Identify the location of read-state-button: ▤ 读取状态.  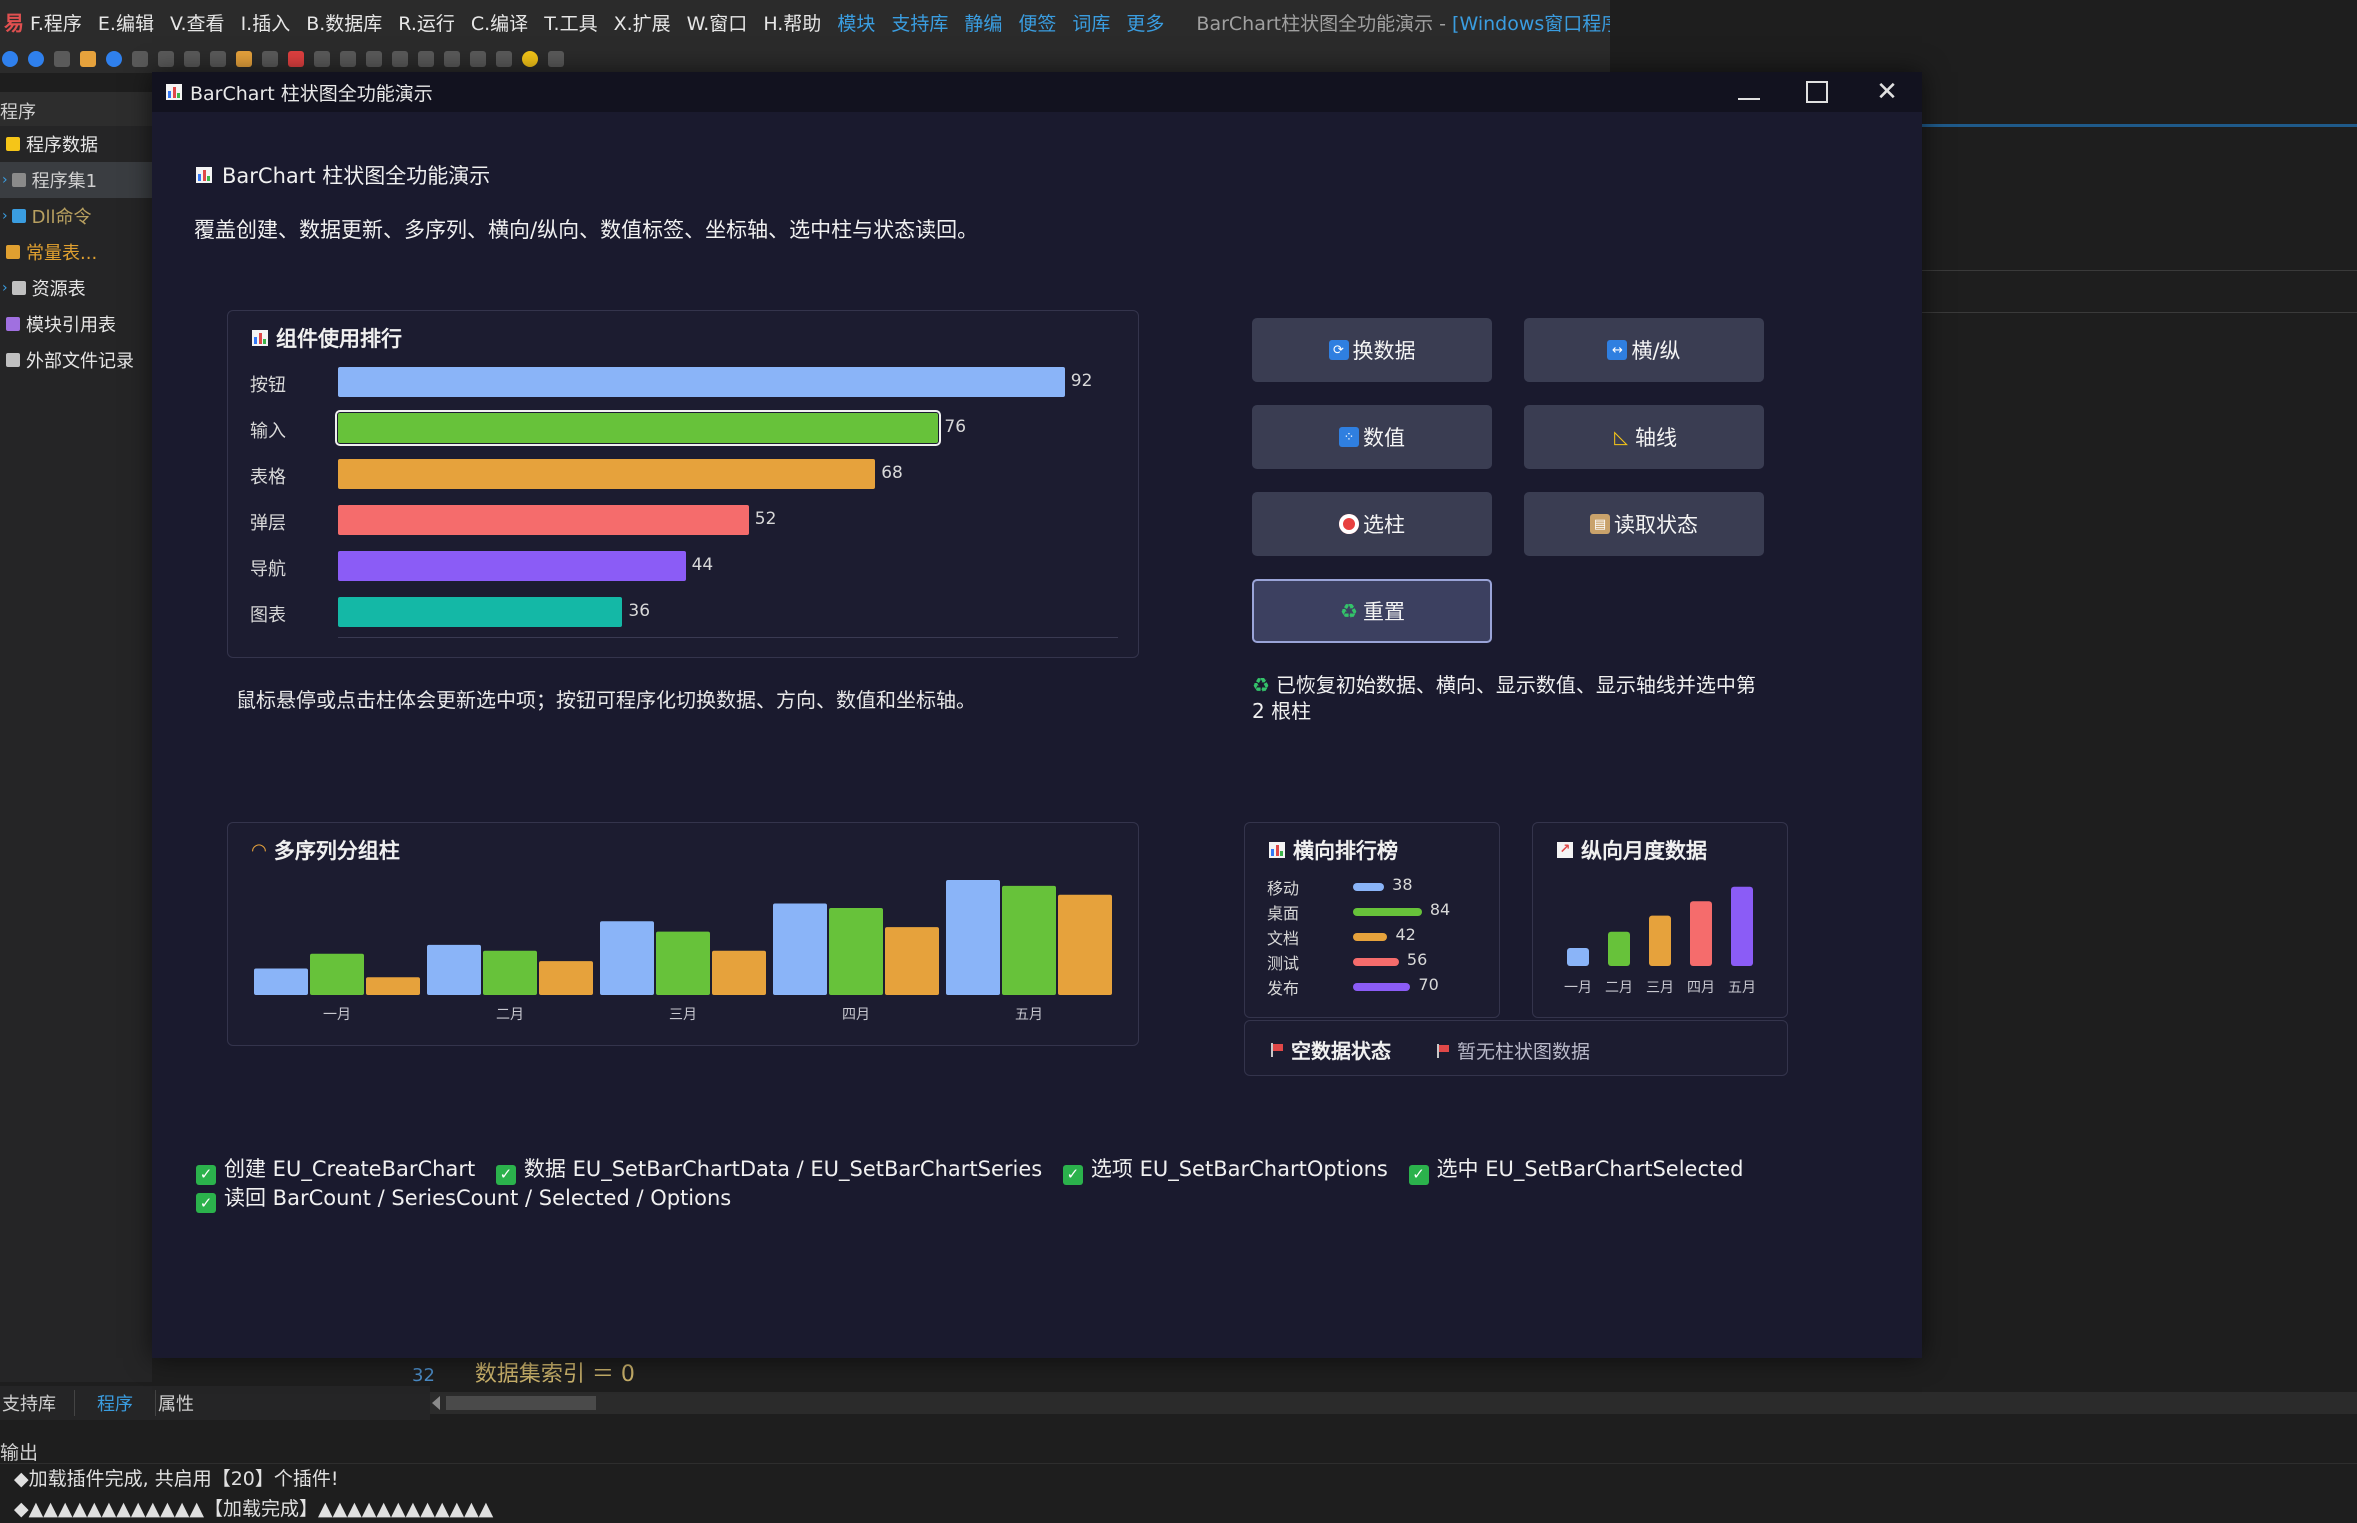
(1644, 524).